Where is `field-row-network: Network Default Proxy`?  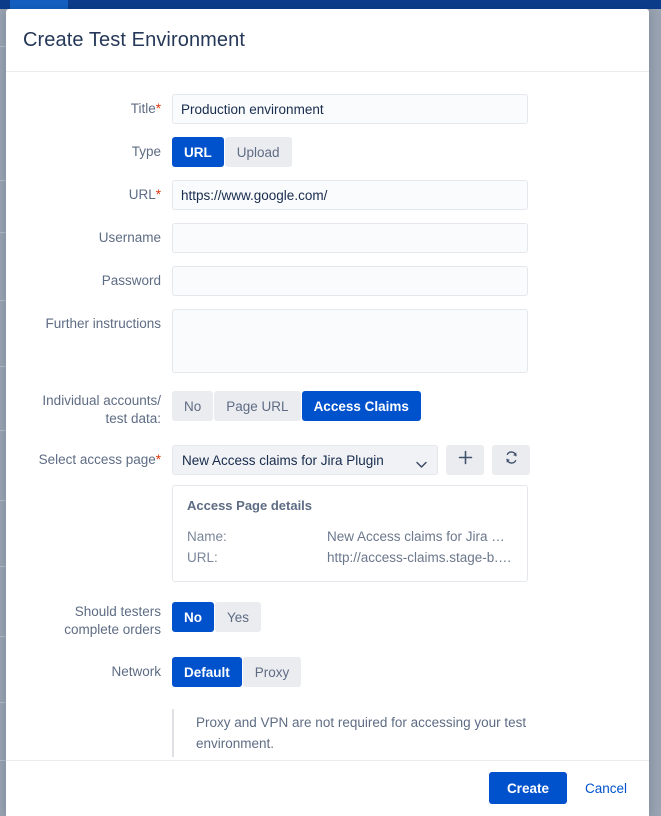 field-row-network: Network Default Proxy is located at coordinates (327, 672).